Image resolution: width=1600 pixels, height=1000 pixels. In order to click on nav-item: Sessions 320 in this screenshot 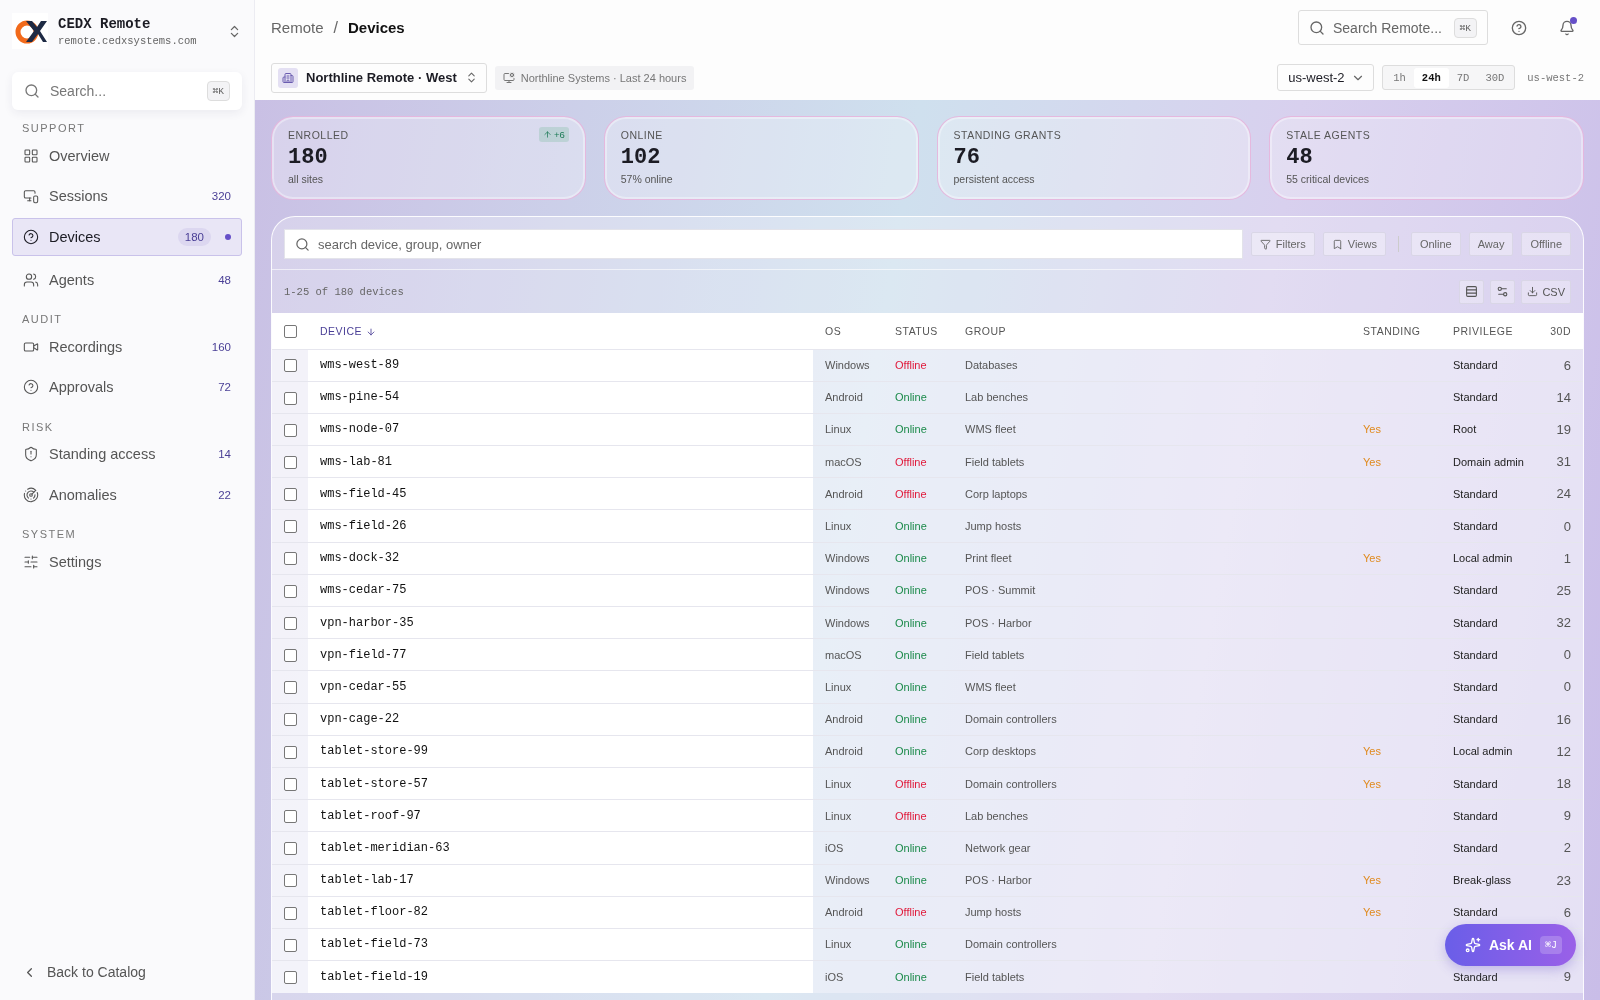, I will do `click(127, 196)`.